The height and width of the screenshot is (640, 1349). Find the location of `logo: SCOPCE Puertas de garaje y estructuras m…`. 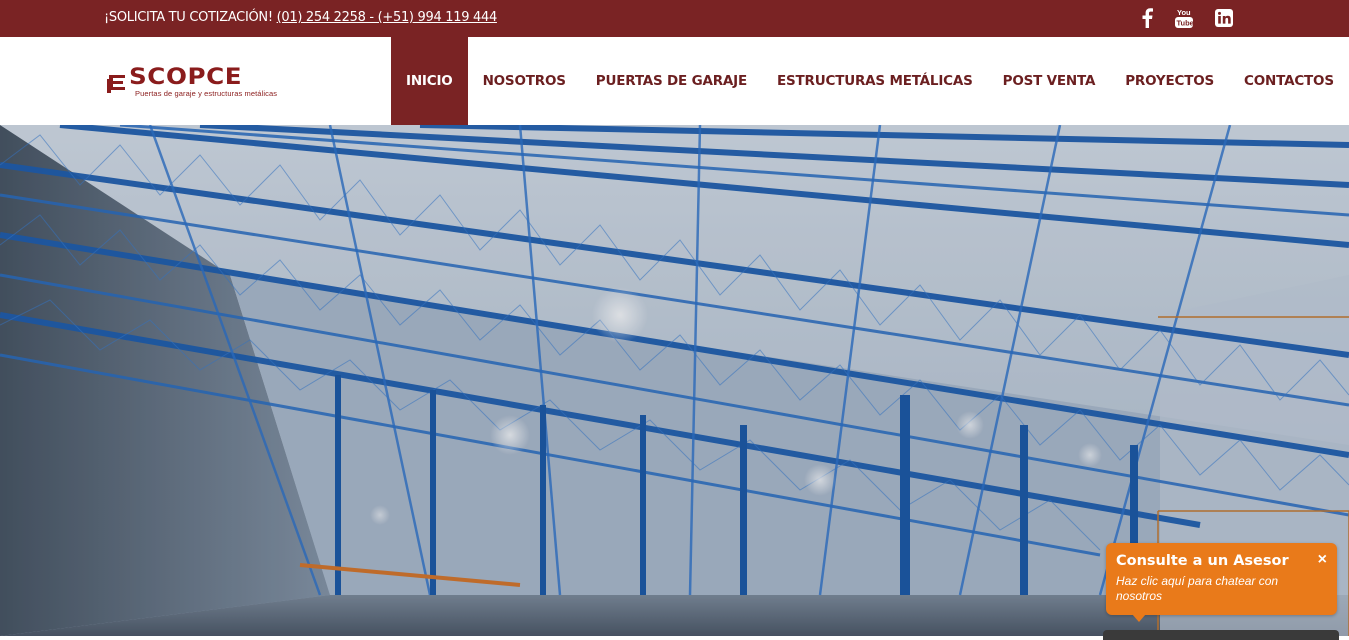

logo: SCOPCE Puertas de garaje y estructuras m… is located at coordinates (197, 83).